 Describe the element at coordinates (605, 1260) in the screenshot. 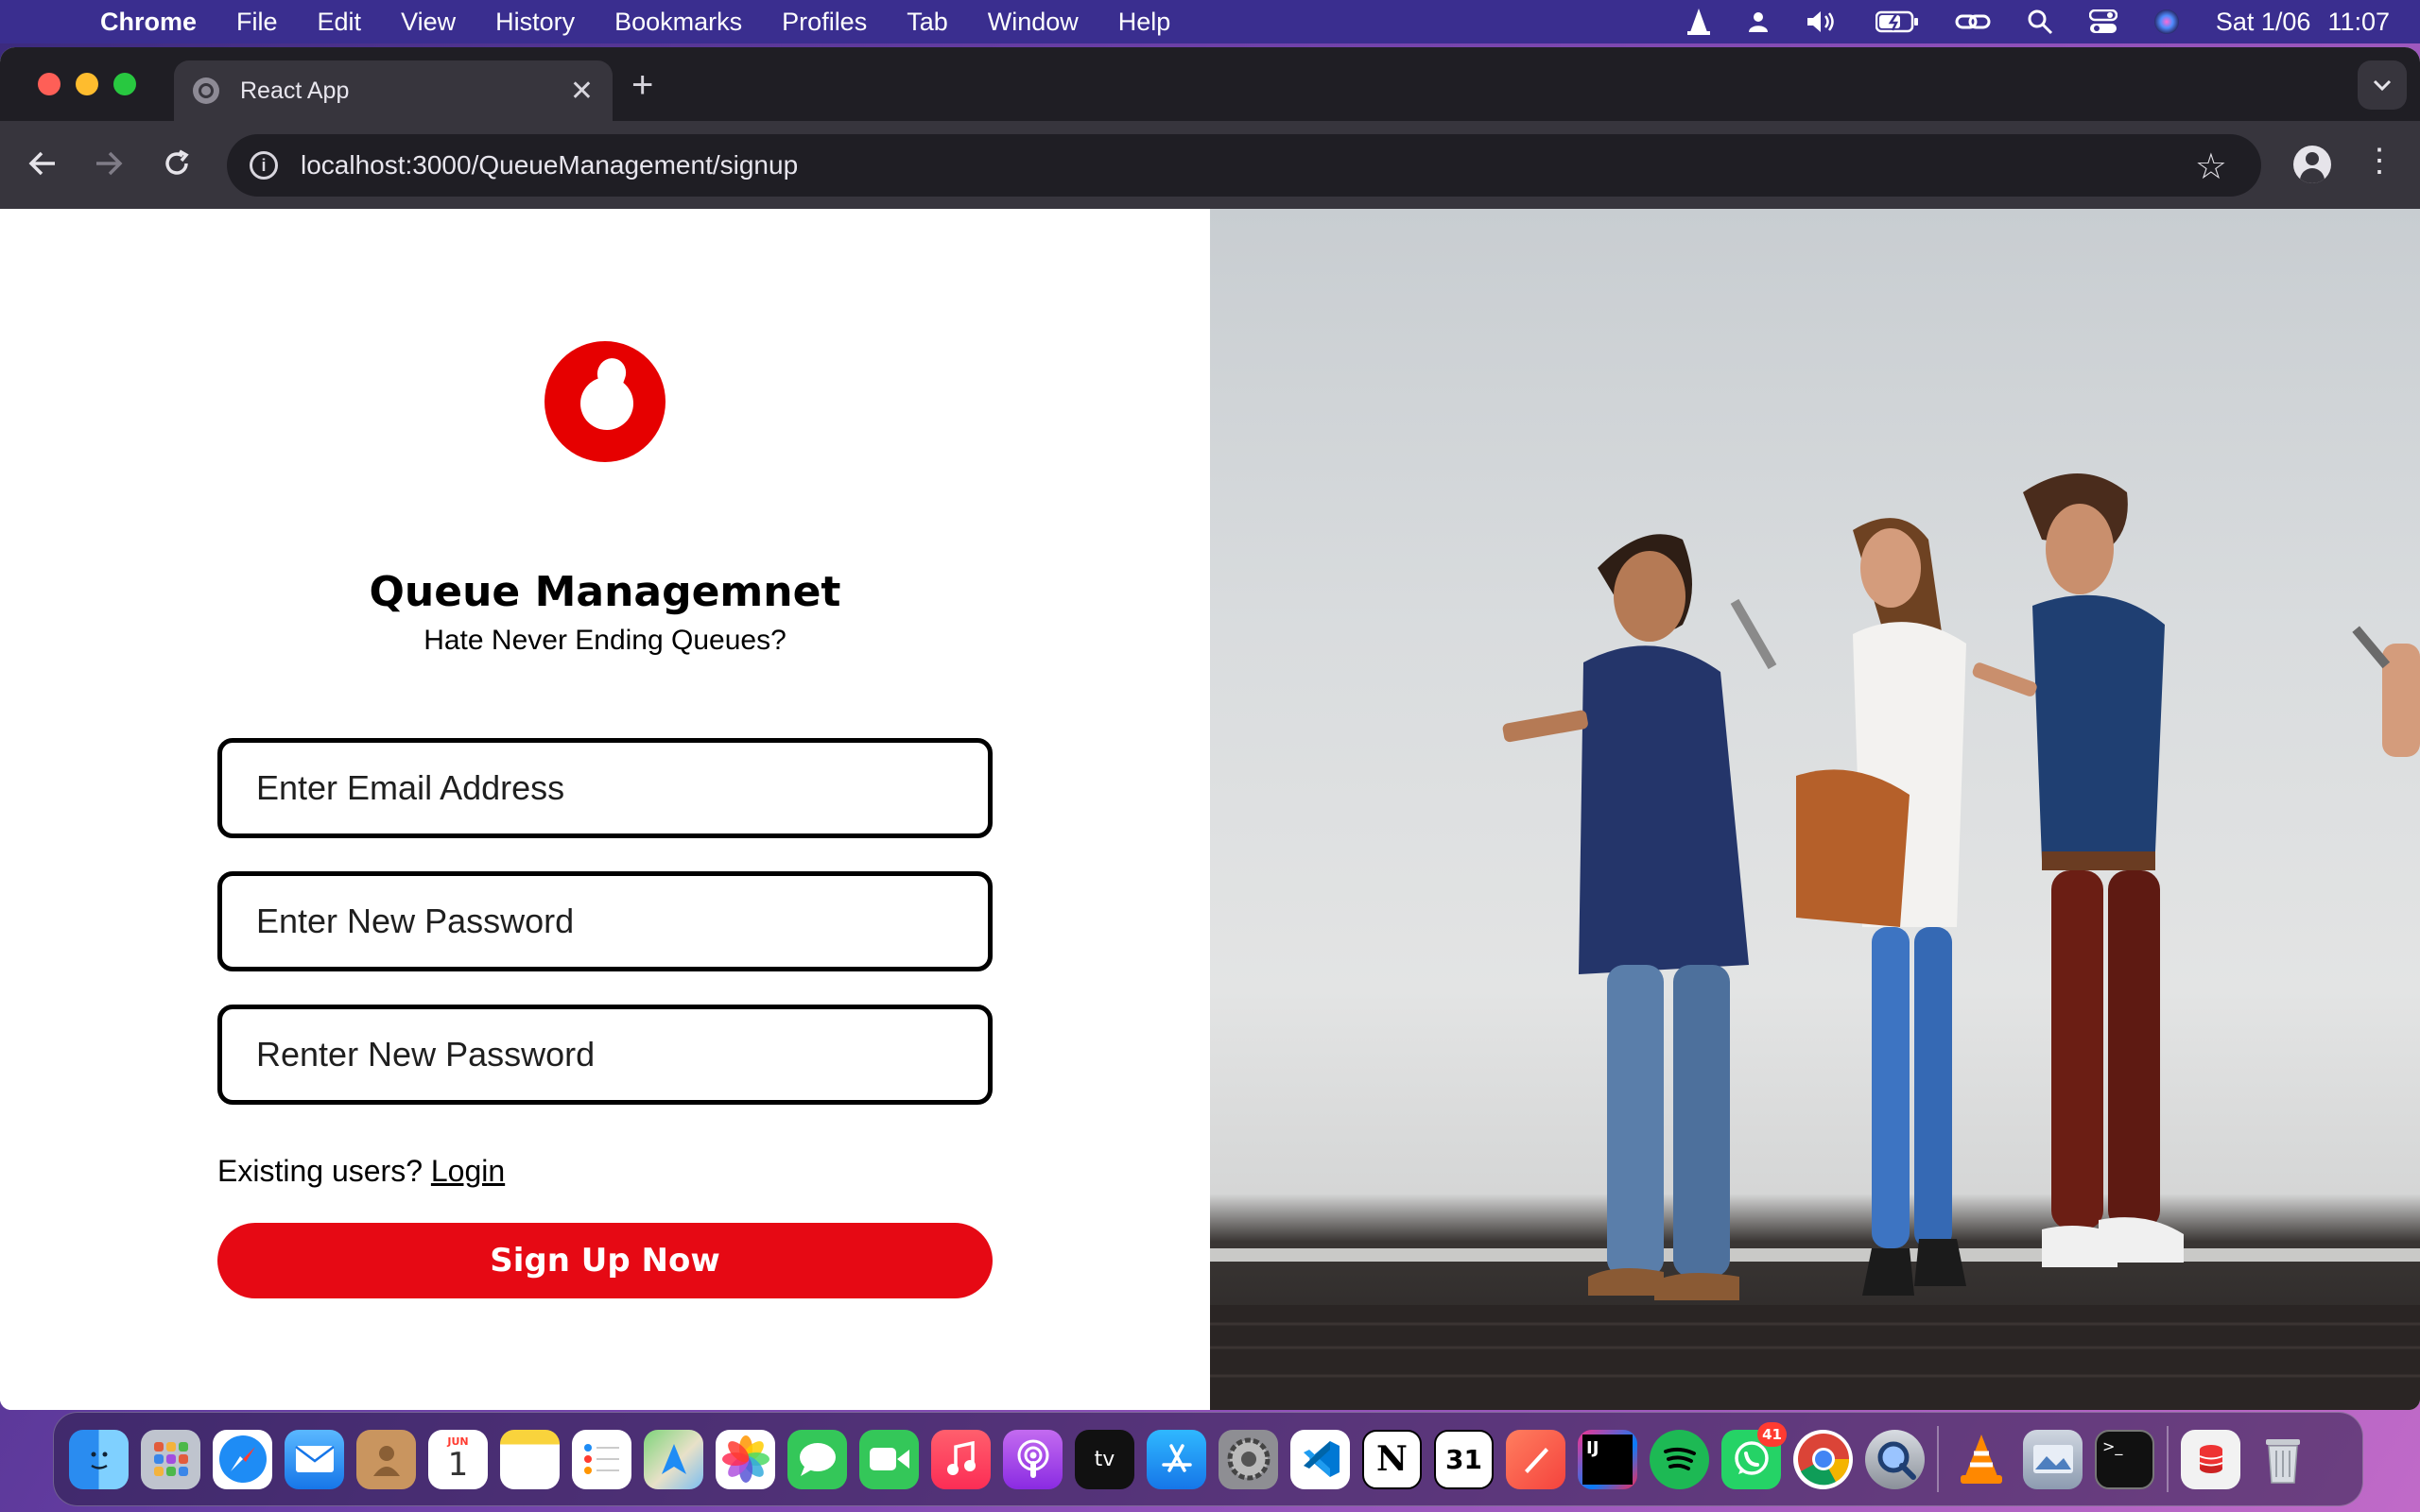

I see `sign-up-button: Sign Up Now` at that location.